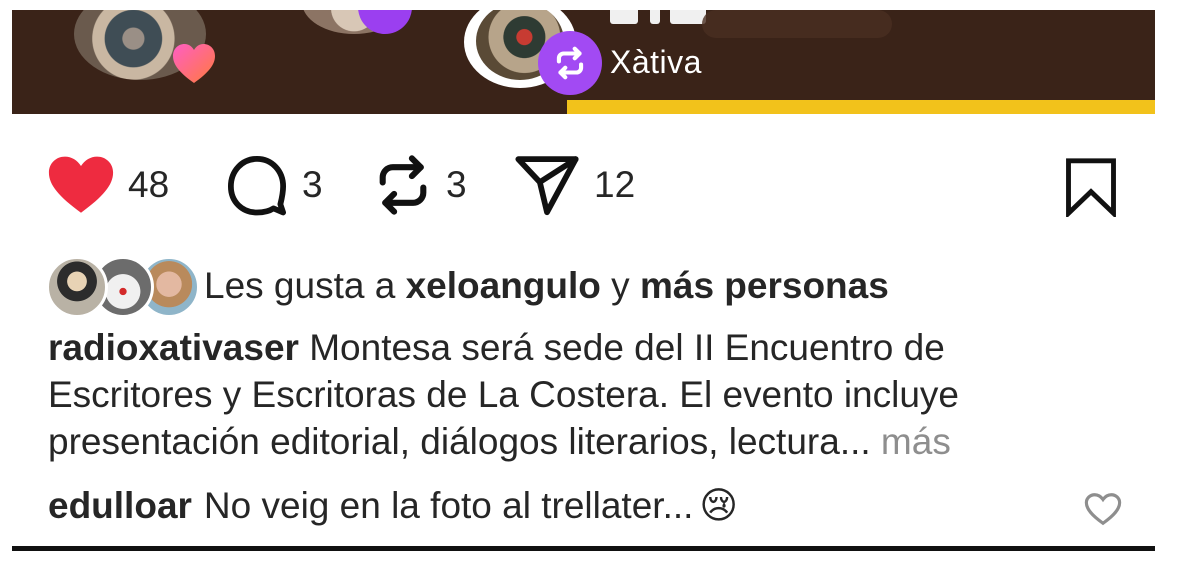  What do you see at coordinates (120, 506) in the screenshot?
I see `comment-username-link: edulloar` at bounding box center [120, 506].